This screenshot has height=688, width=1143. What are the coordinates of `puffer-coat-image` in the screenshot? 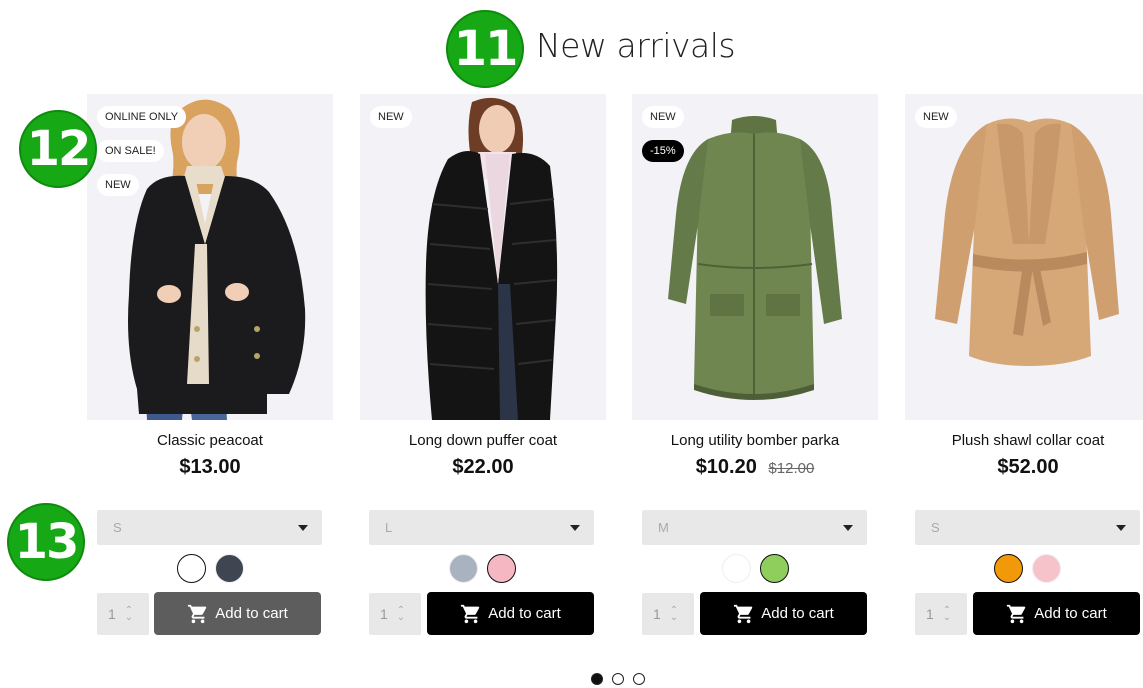 It's located at (483, 257).